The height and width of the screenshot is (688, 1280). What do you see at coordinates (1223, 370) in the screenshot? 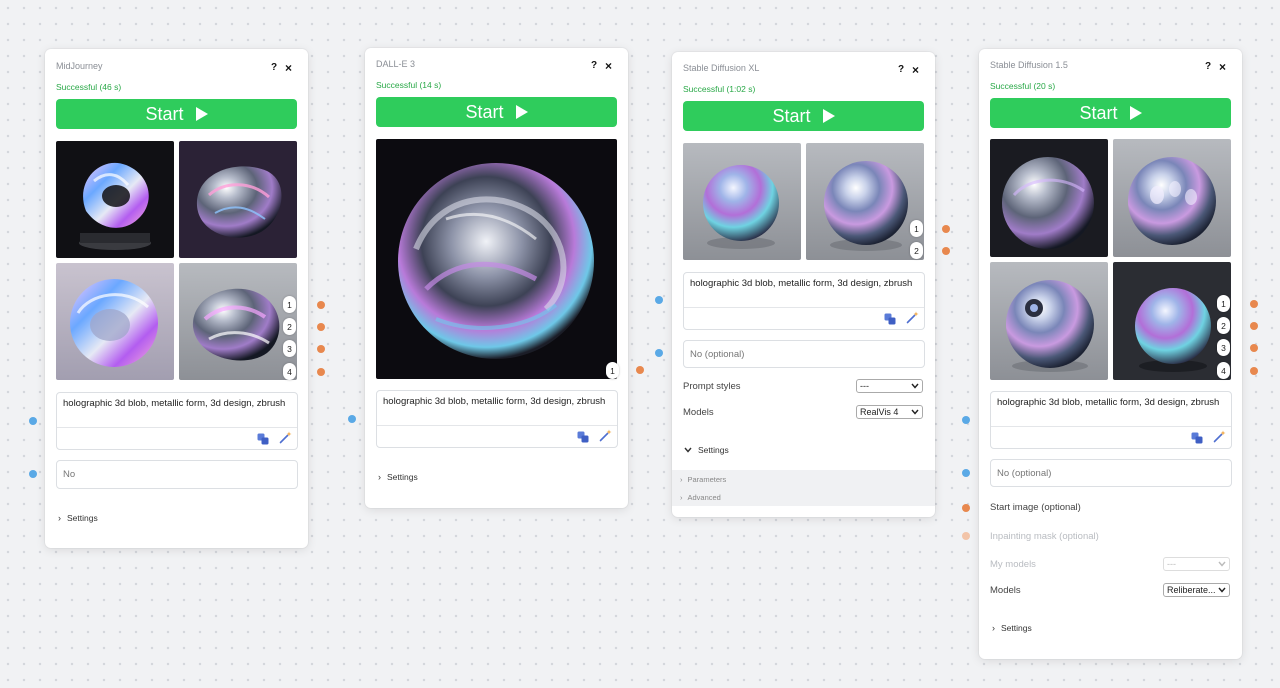
I see `output-badge-4: 4` at bounding box center [1223, 370].